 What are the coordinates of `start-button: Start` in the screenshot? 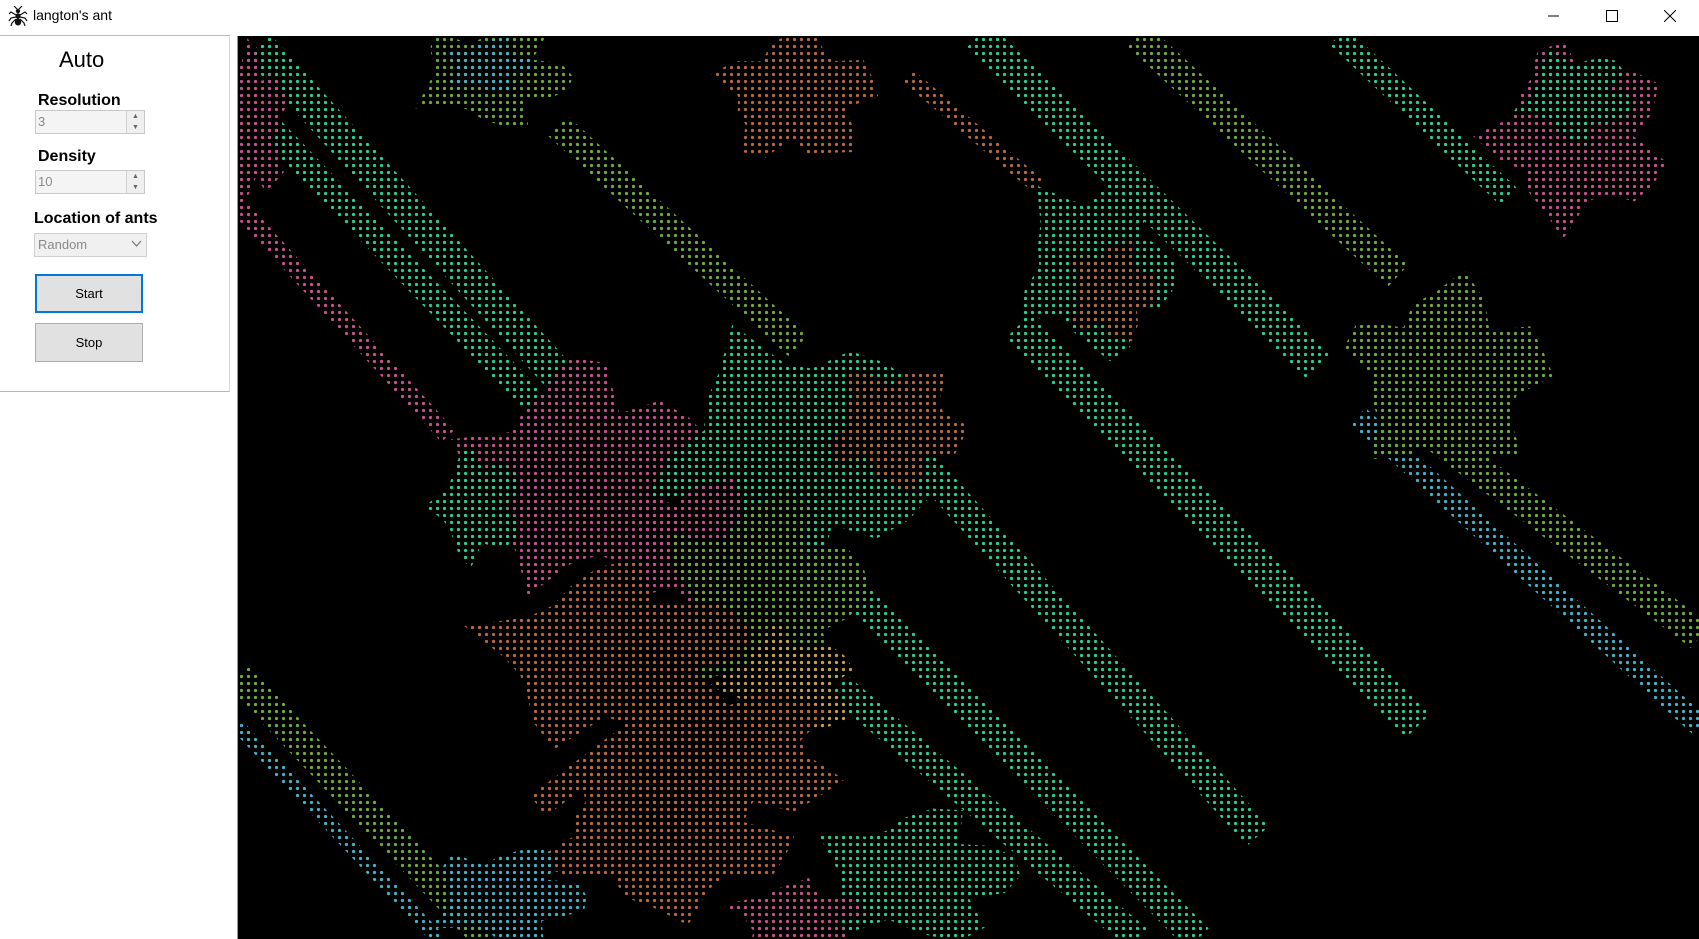 It's located at (89, 293).